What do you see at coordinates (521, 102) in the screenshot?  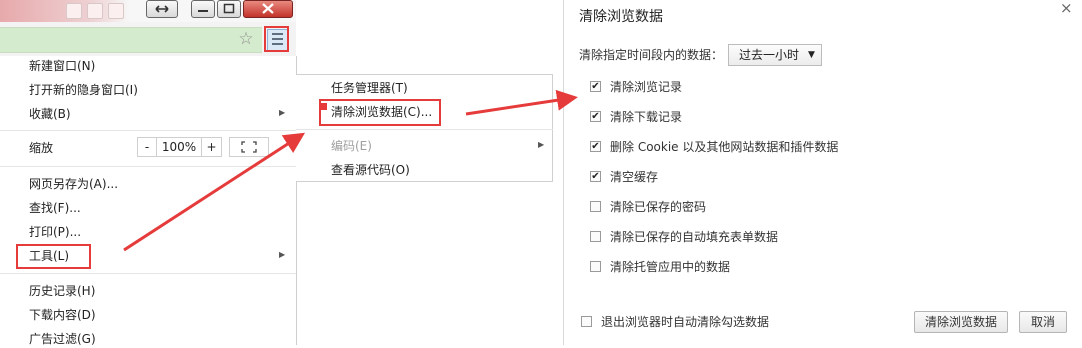 I see `arrow-submenu-to-dialog-icon` at bounding box center [521, 102].